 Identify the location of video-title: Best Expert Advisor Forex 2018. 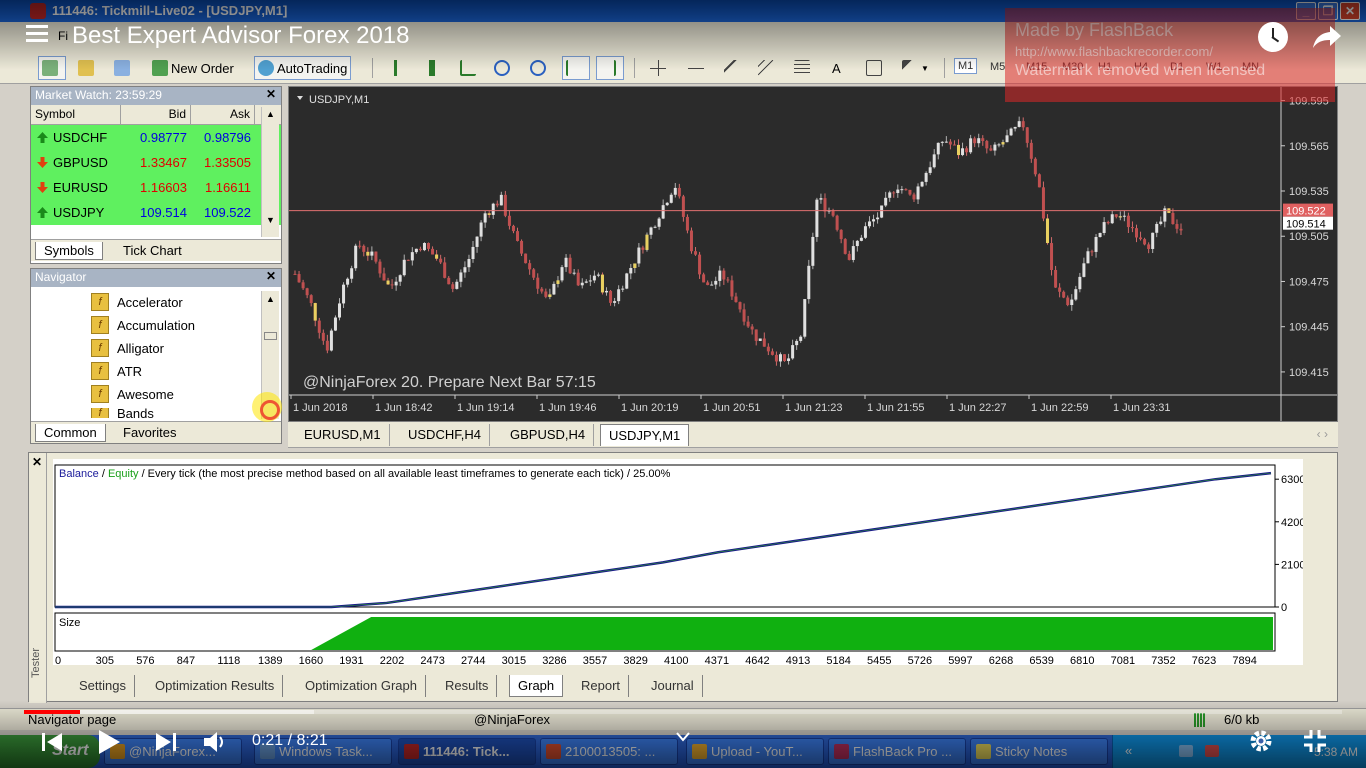
(241, 36).